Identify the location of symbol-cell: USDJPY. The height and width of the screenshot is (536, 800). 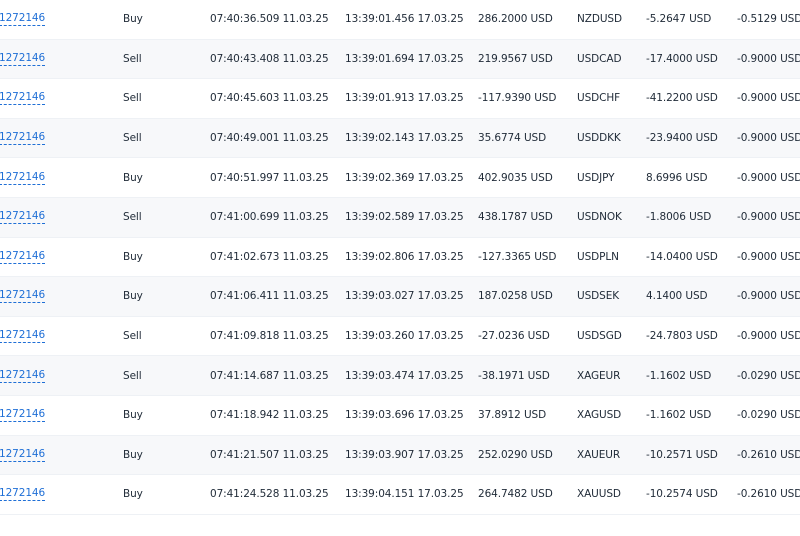
(596, 177).